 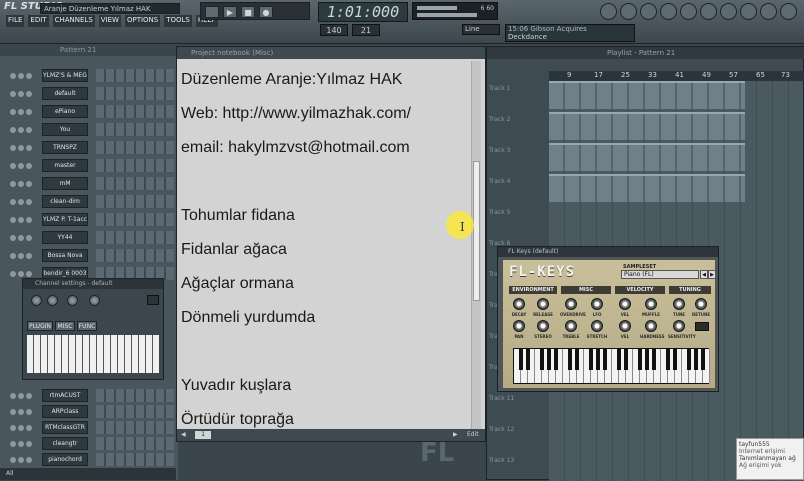 I want to click on hardness-knob, so click(x=651, y=326).